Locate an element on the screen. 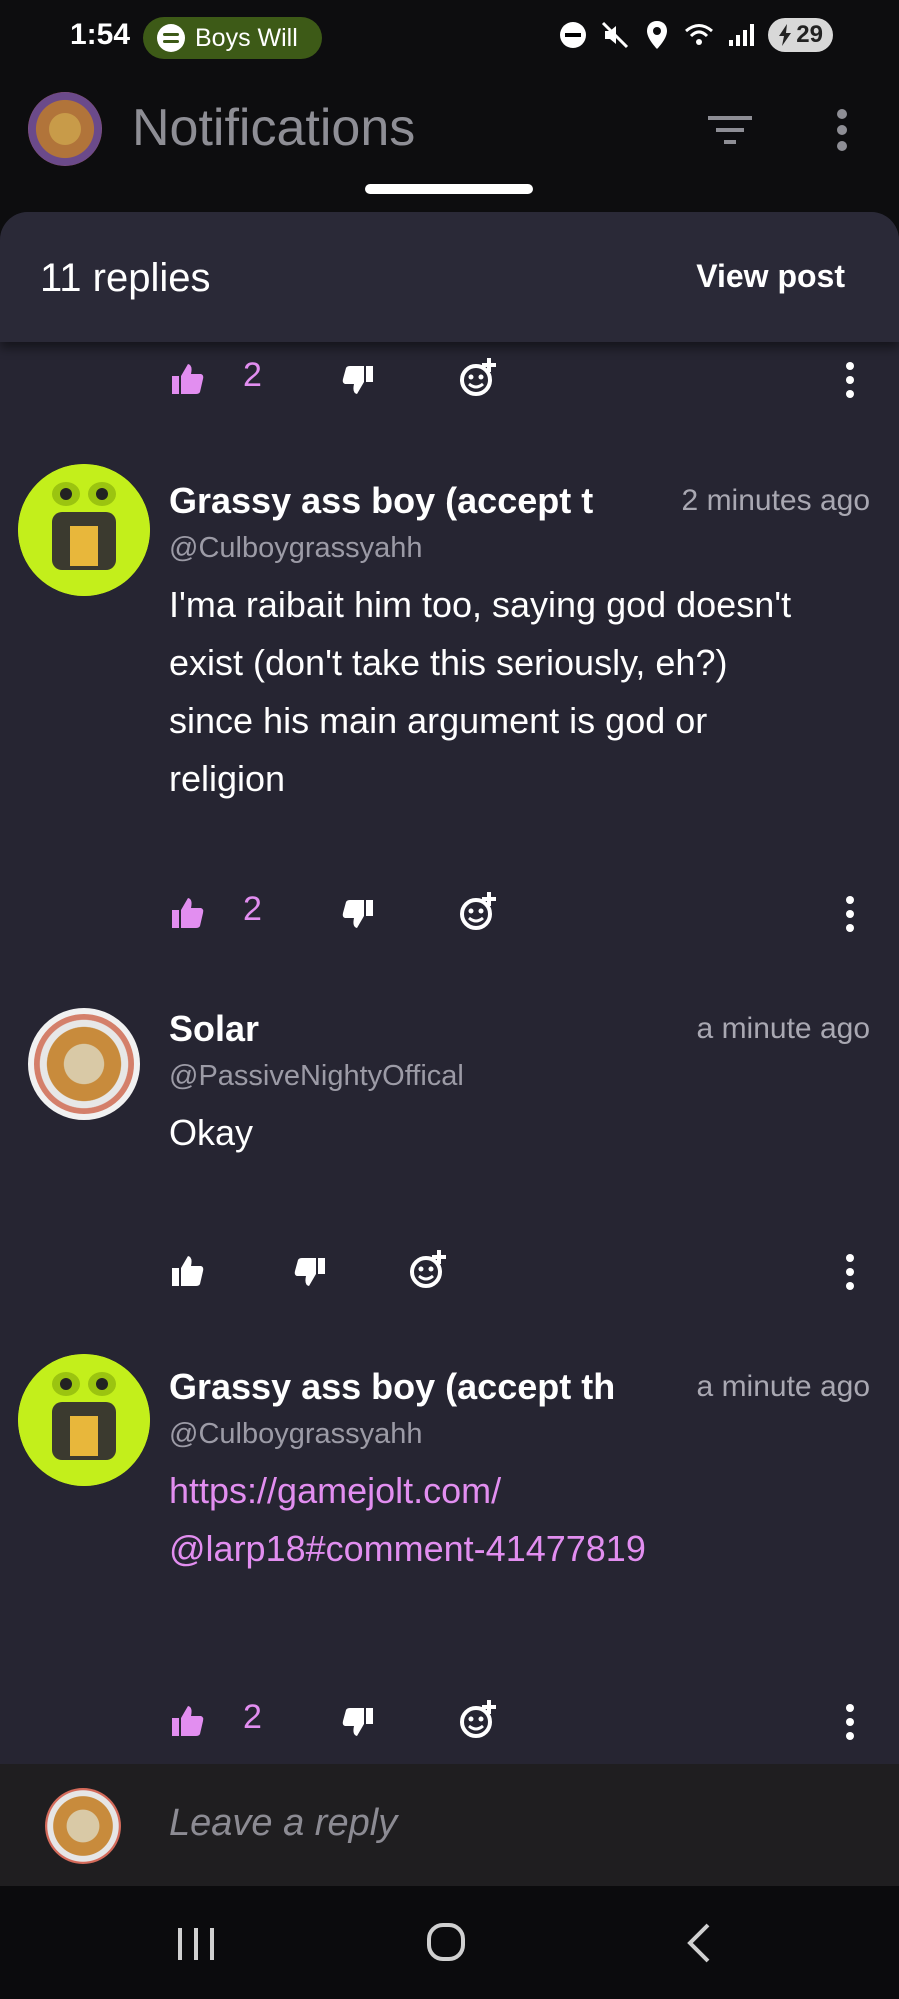 This screenshot has width=899, height=1999. comment-link-line: https://gamejolt.com/ is located at coordinates (494, 1491).